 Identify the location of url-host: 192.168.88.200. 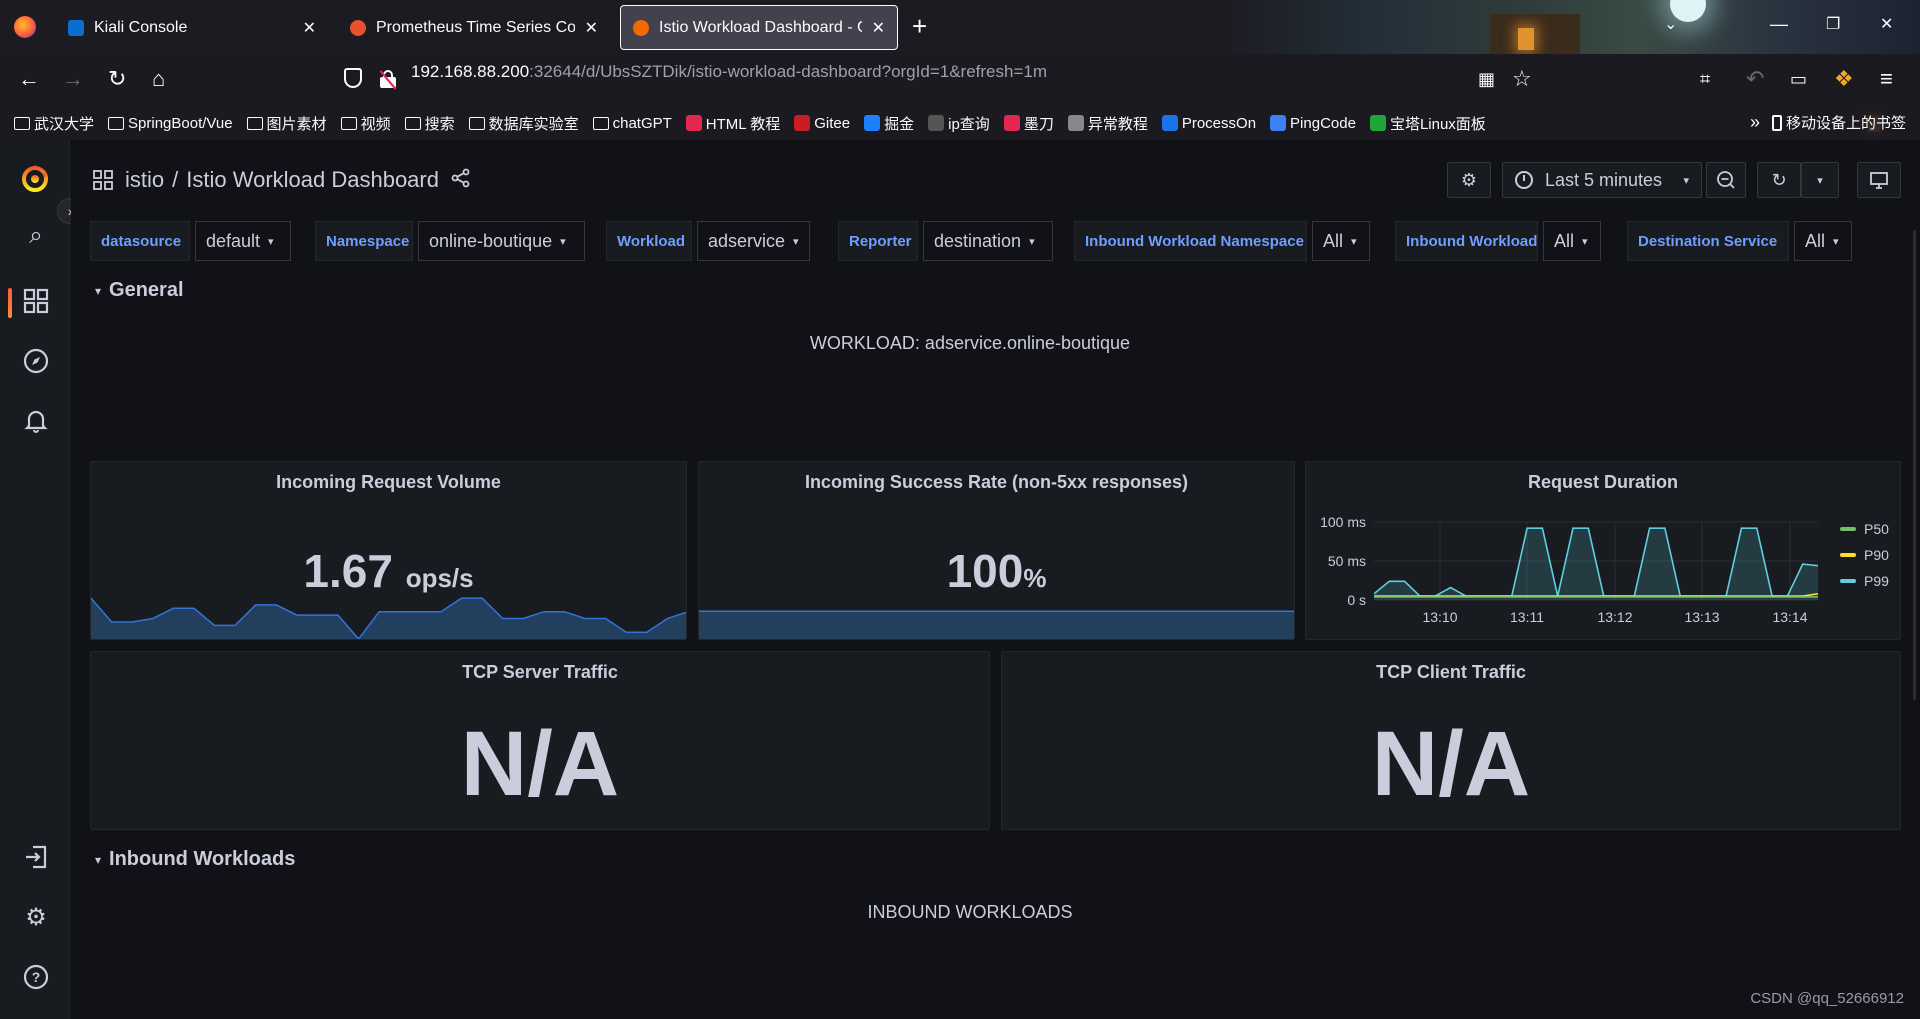
(470, 71).